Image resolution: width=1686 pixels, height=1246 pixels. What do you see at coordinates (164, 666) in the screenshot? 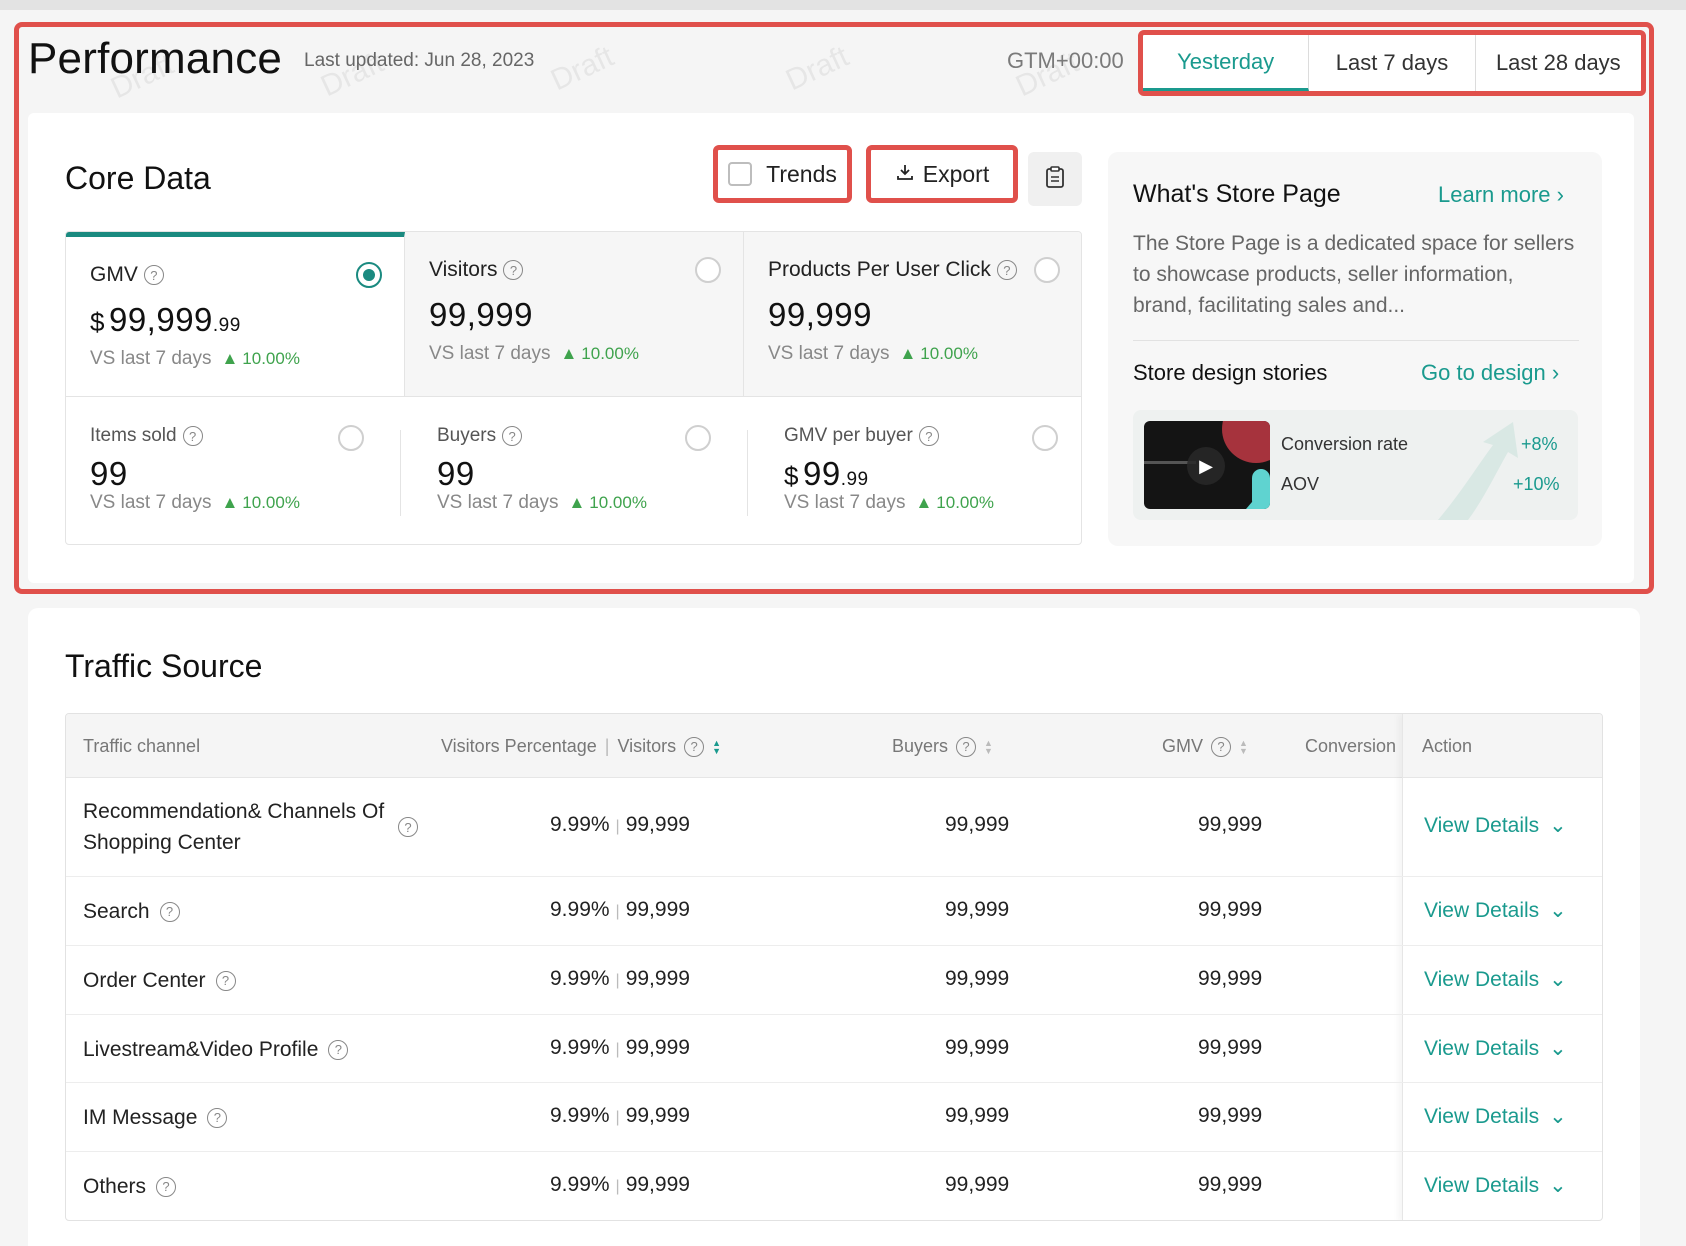
I see `traffic-source-title: Traffic Source` at bounding box center [164, 666].